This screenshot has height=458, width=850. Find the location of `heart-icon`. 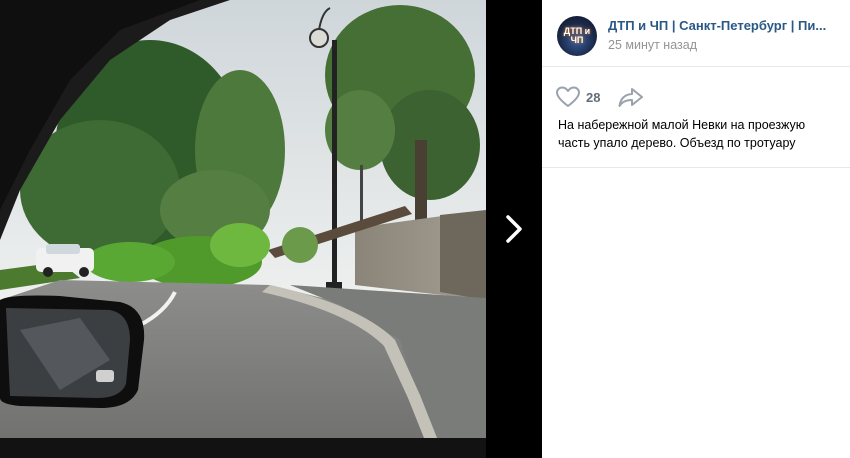

heart-icon is located at coordinates (568, 96).